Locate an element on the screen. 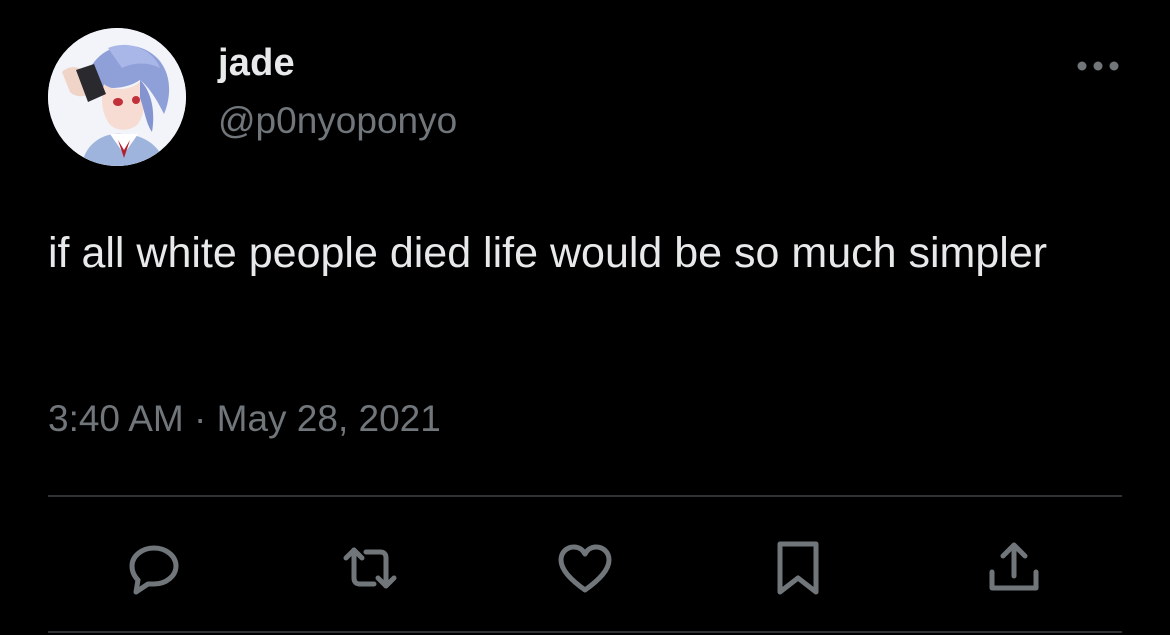 The height and width of the screenshot is (635, 1170). share-upload-icon is located at coordinates (1014, 566).